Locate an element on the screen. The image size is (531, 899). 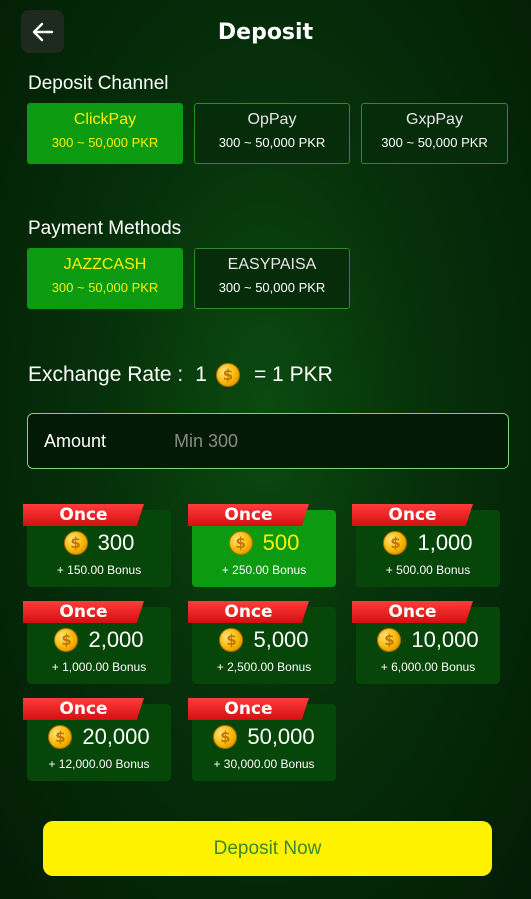
page-title: Deposit is located at coordinates (265, 32).